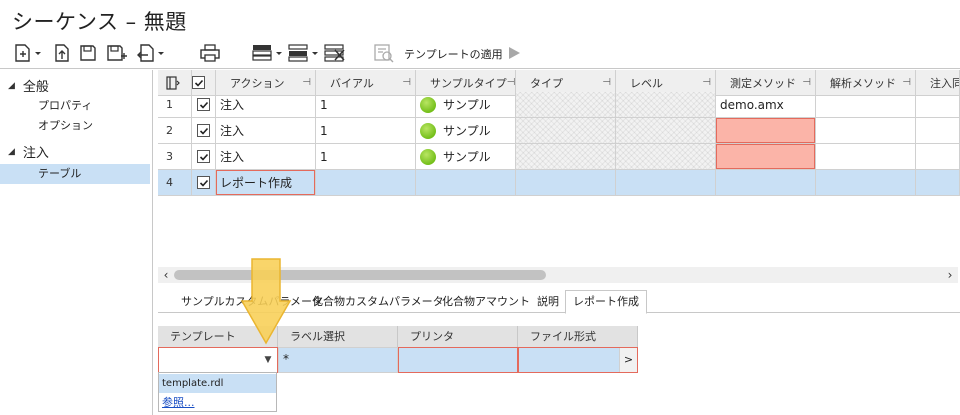 The image size is (960, 415). What do you see at coordinates (304, 53) in the screenshot?
I see `append-row-button` at bounding box center [304, 53].